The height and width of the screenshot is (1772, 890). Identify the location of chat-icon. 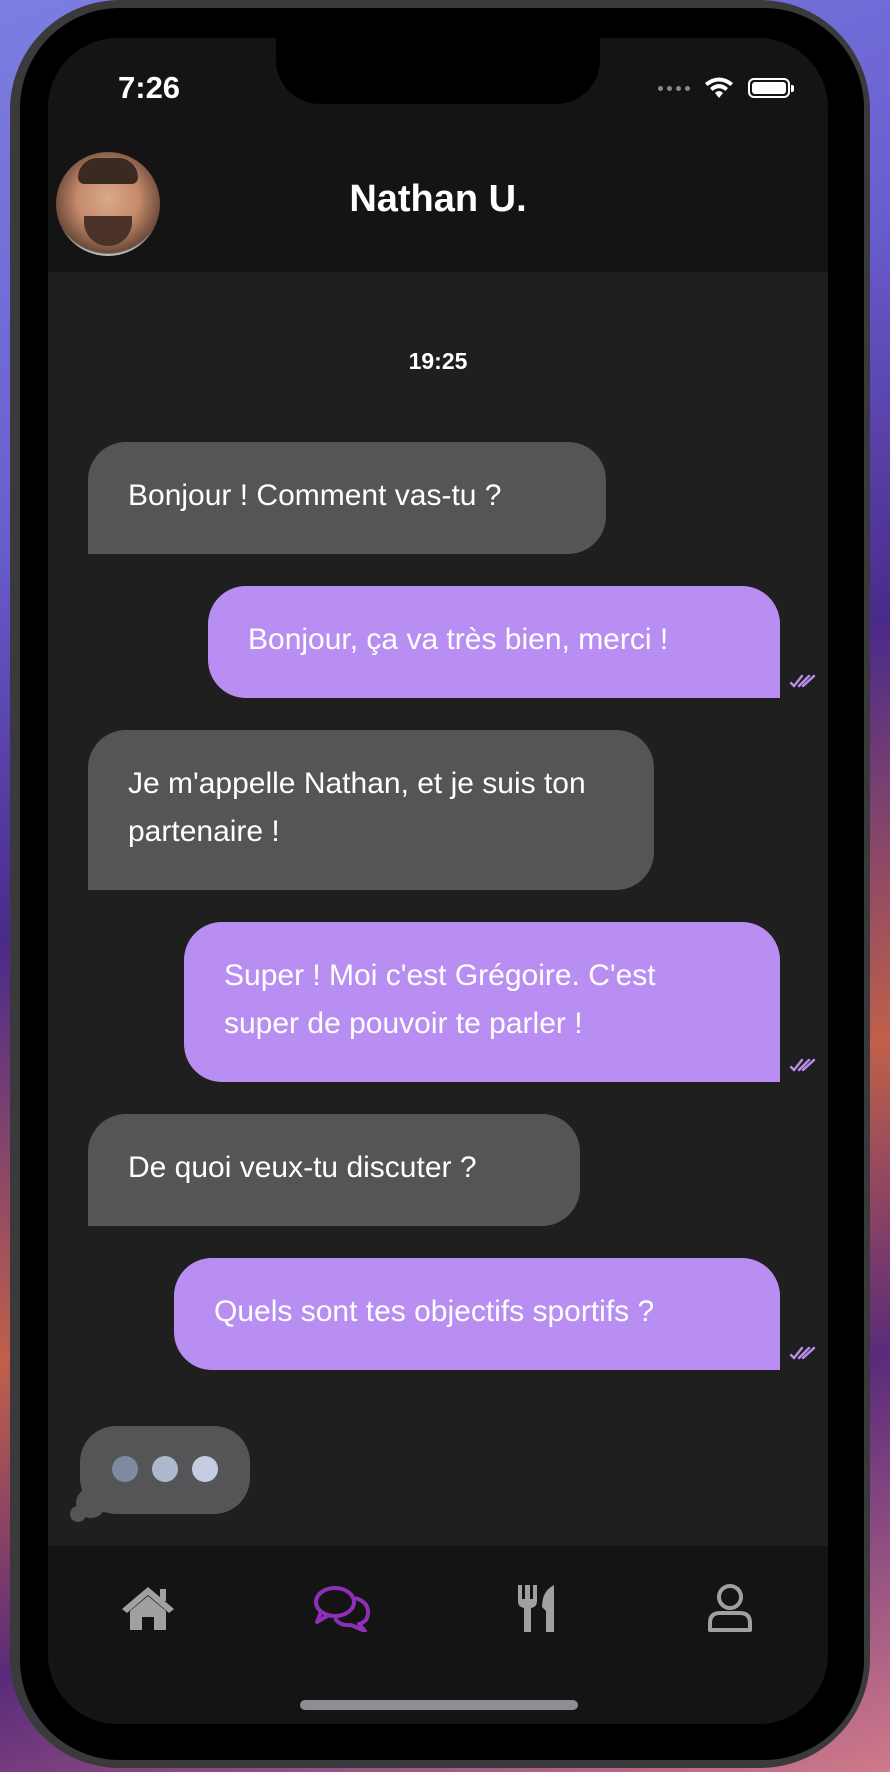
(342, 1609).